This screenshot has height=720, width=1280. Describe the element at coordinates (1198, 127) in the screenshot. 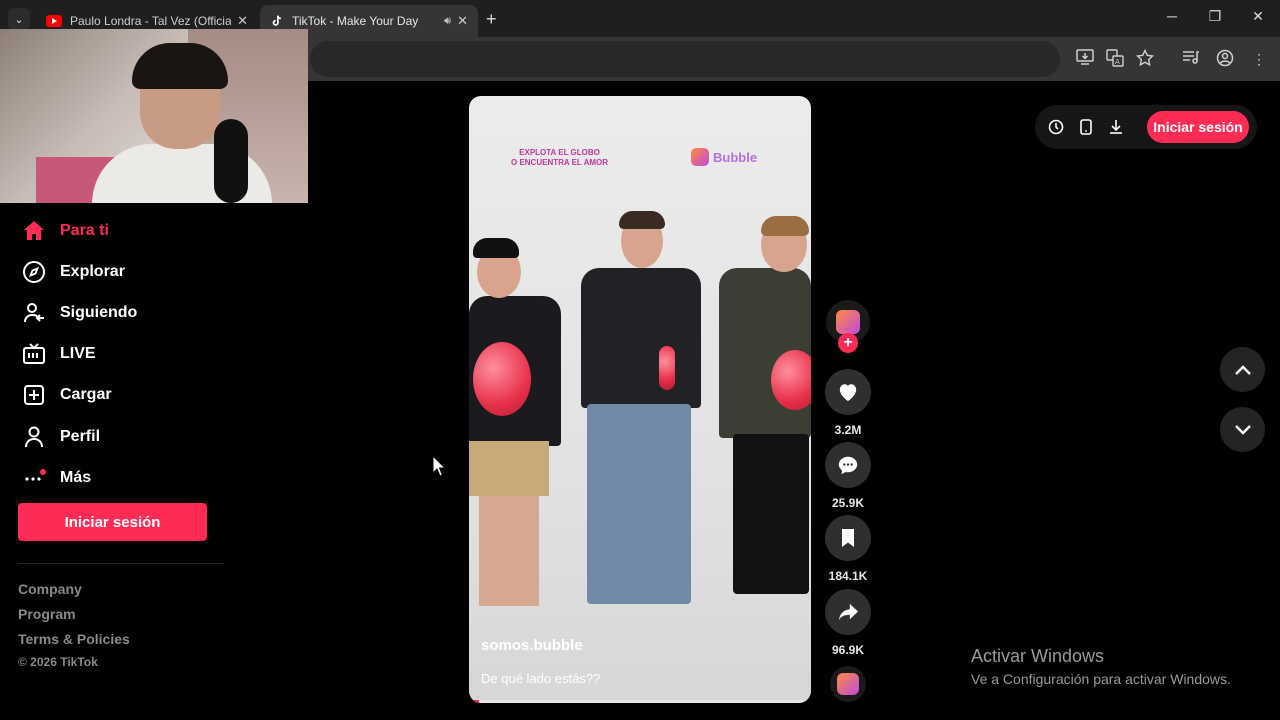

I see `header-login-button: Iniciar sesión` at that location.